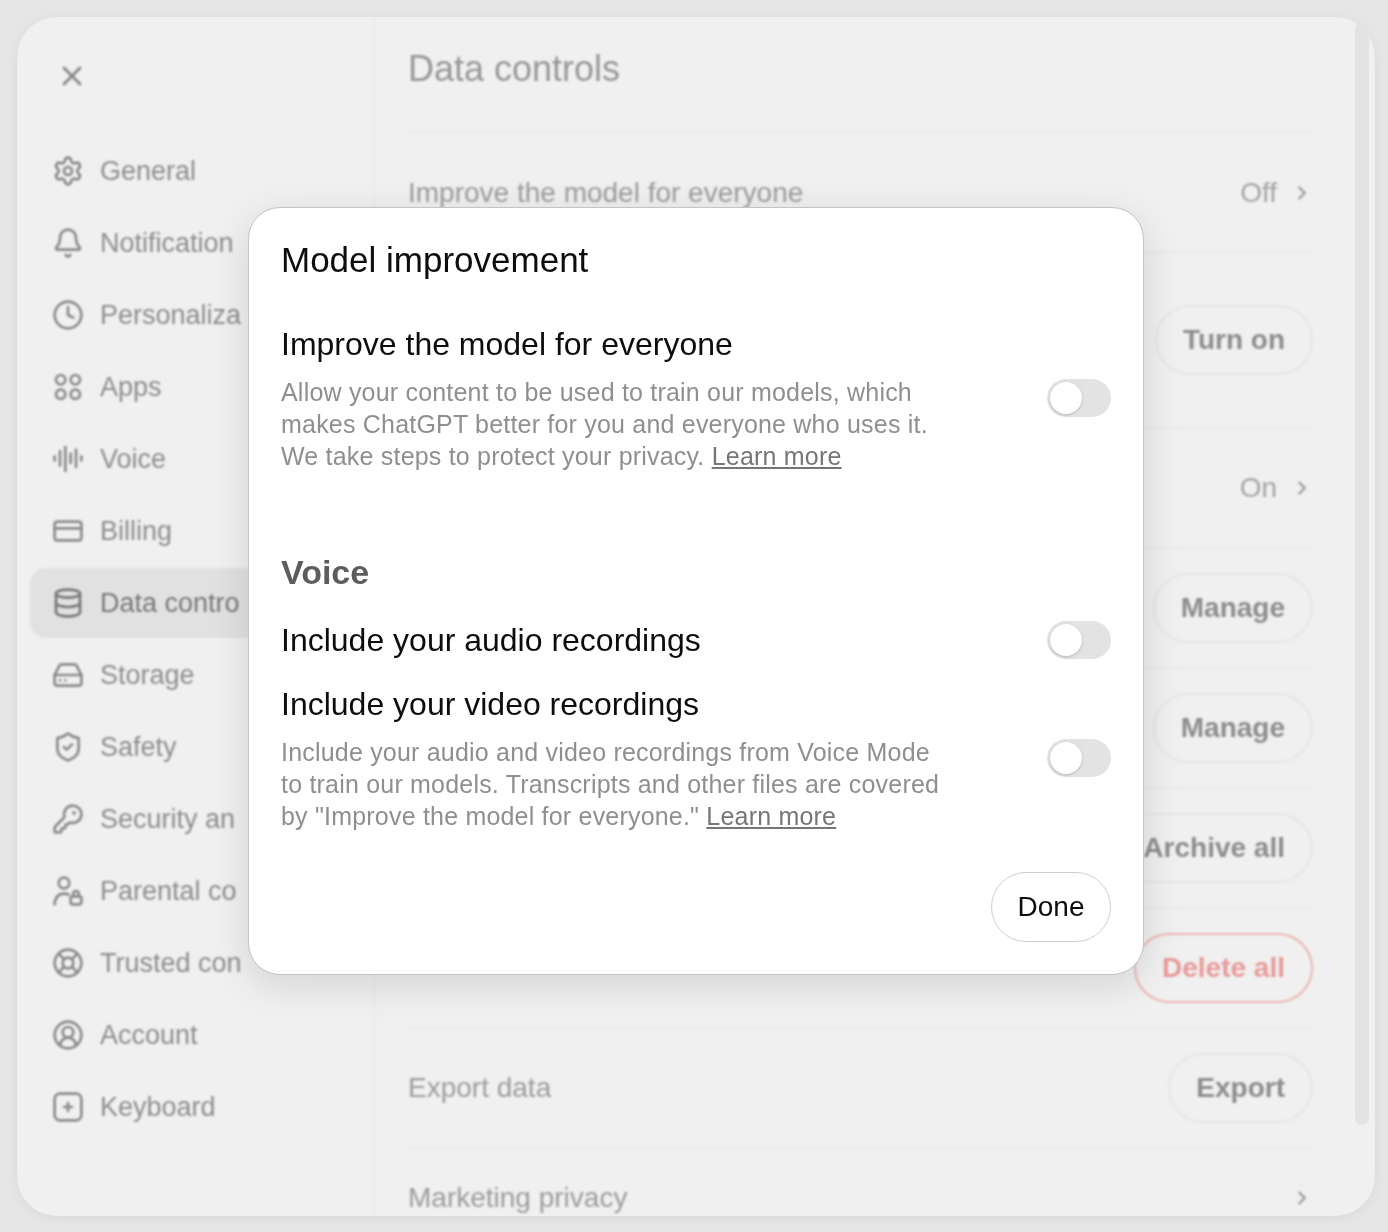 Image resolution: width=1388 pixels, height=1232 pixels. I want to click on setting-label: Export data, so click(480, 1087).